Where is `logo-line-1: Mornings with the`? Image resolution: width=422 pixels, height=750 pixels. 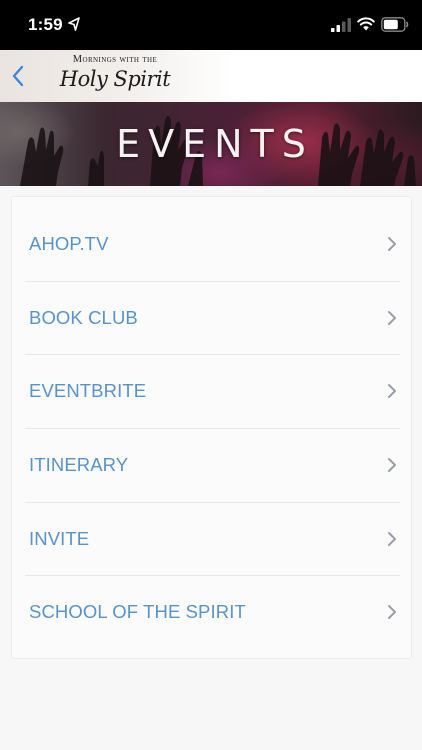
logo-line-1: Mornings with the is located at coordinates (115, 59).